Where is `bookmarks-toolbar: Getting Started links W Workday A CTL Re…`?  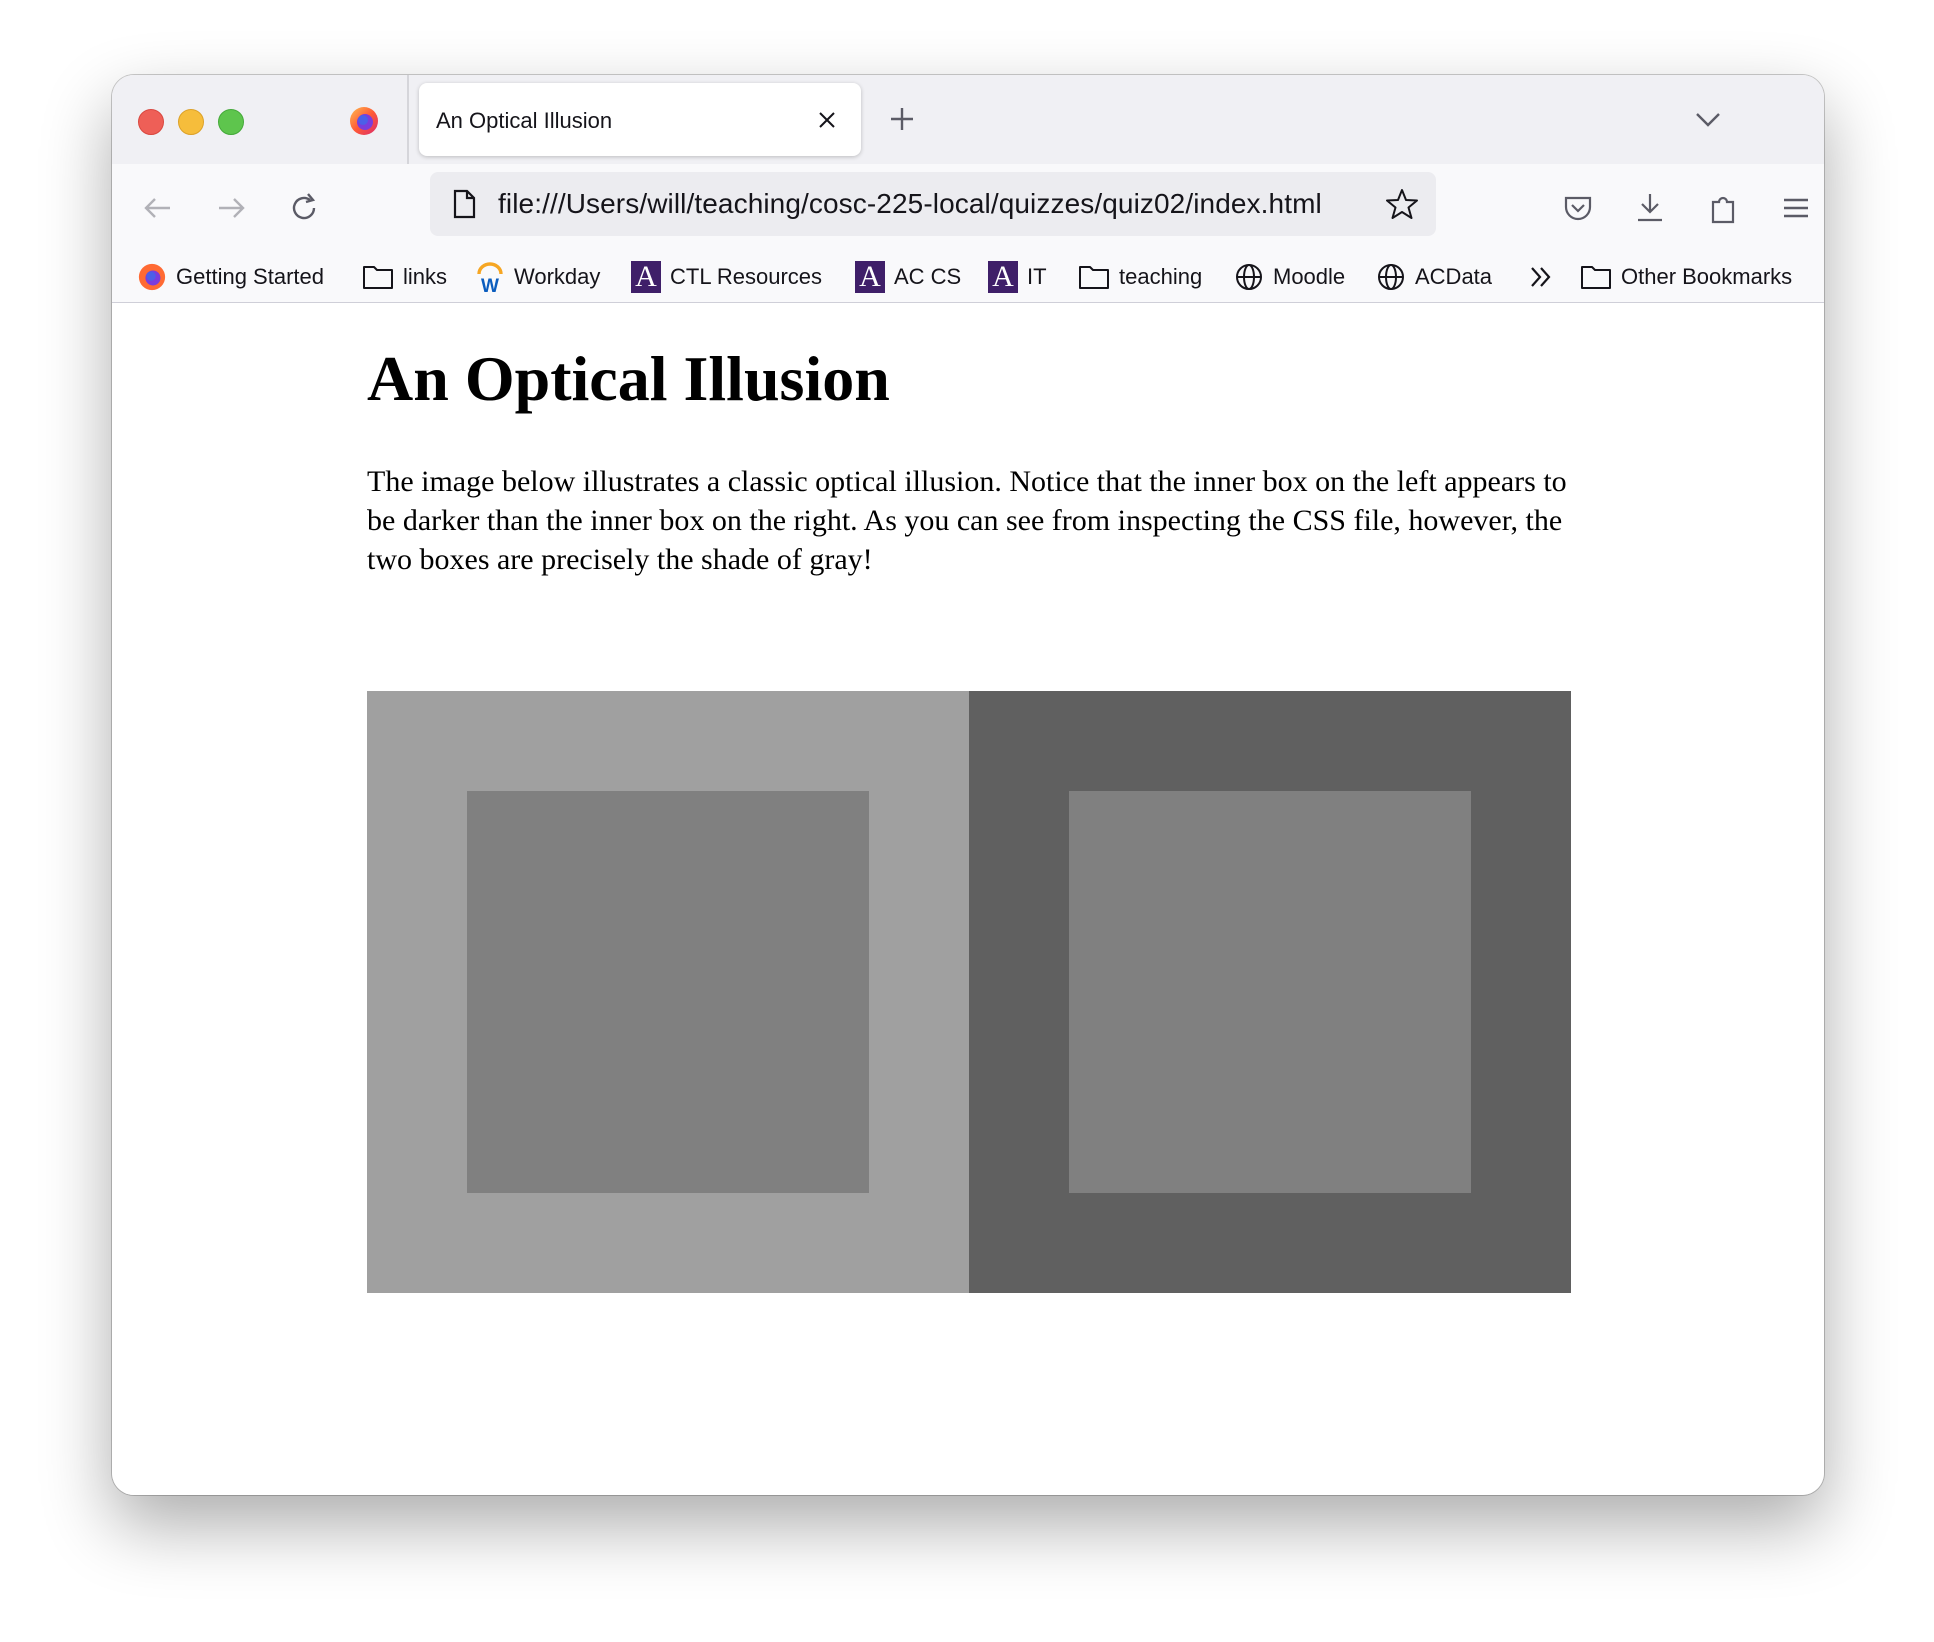
bookmarks-toolbar: Getting Started links W Workday A CTL Re… is located at coordinates (968, 277).